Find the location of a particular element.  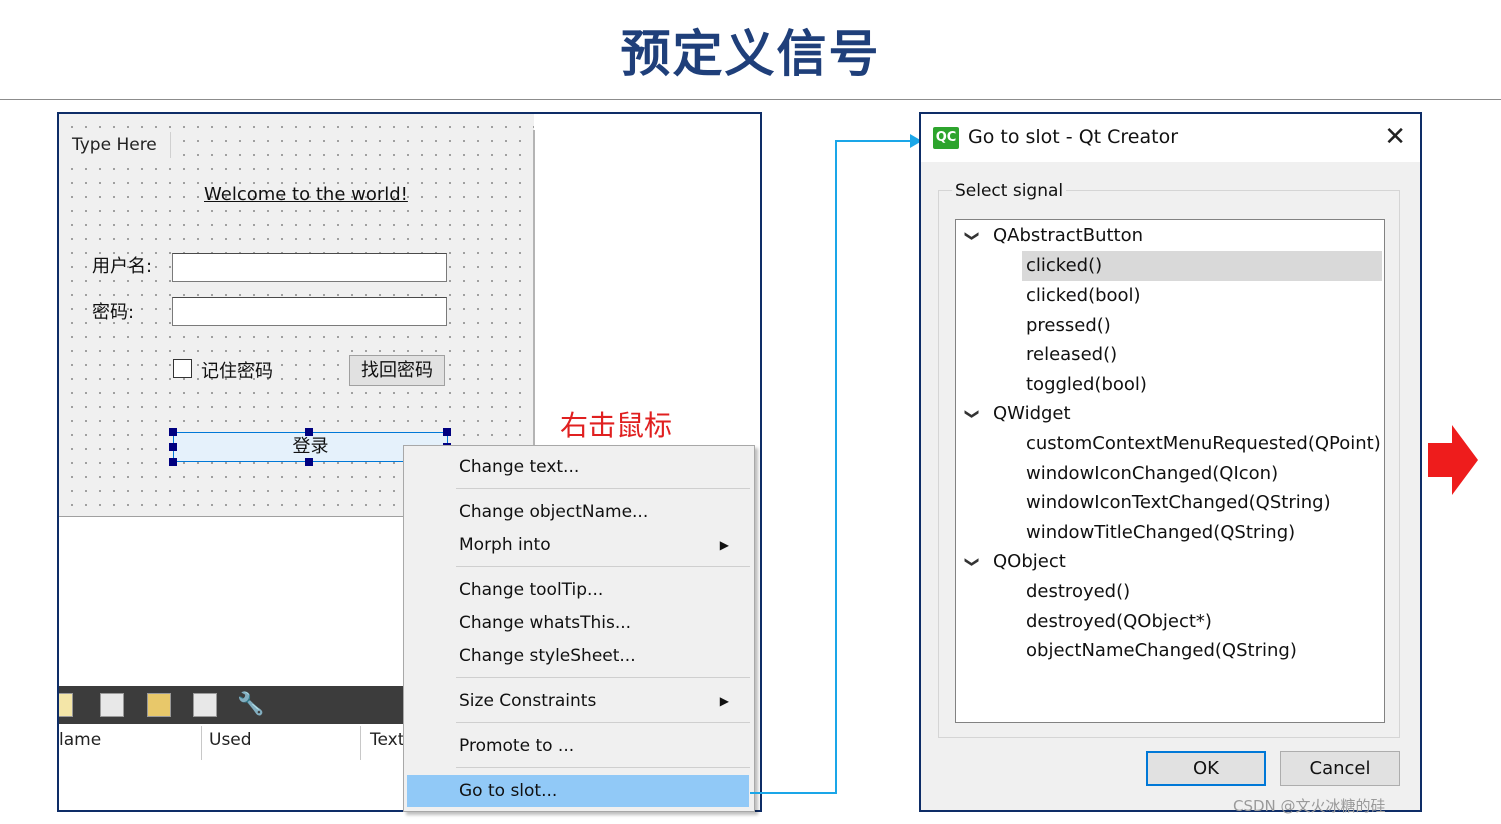

signal-label: clicked(bool) is located at coordinates (1083, 295).